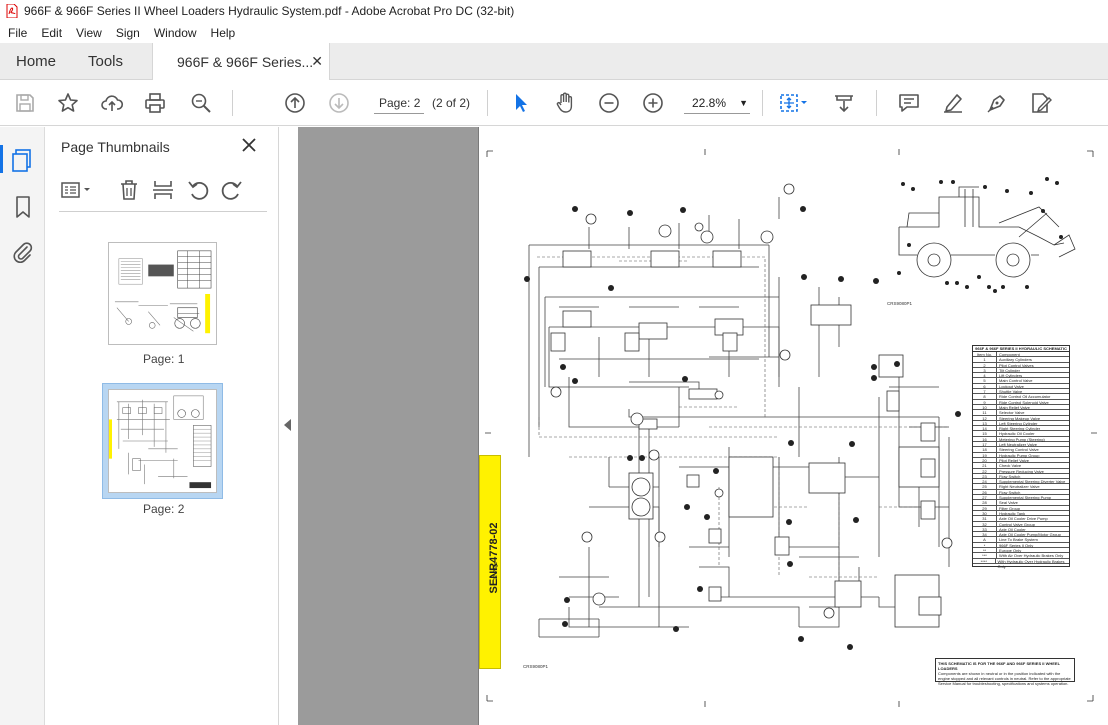  What do you see at coordinates (1018, 445) in the screenshot?
I see `legend-item-component: Left Neutralizer Valve` at bounding box center [1018, 445].